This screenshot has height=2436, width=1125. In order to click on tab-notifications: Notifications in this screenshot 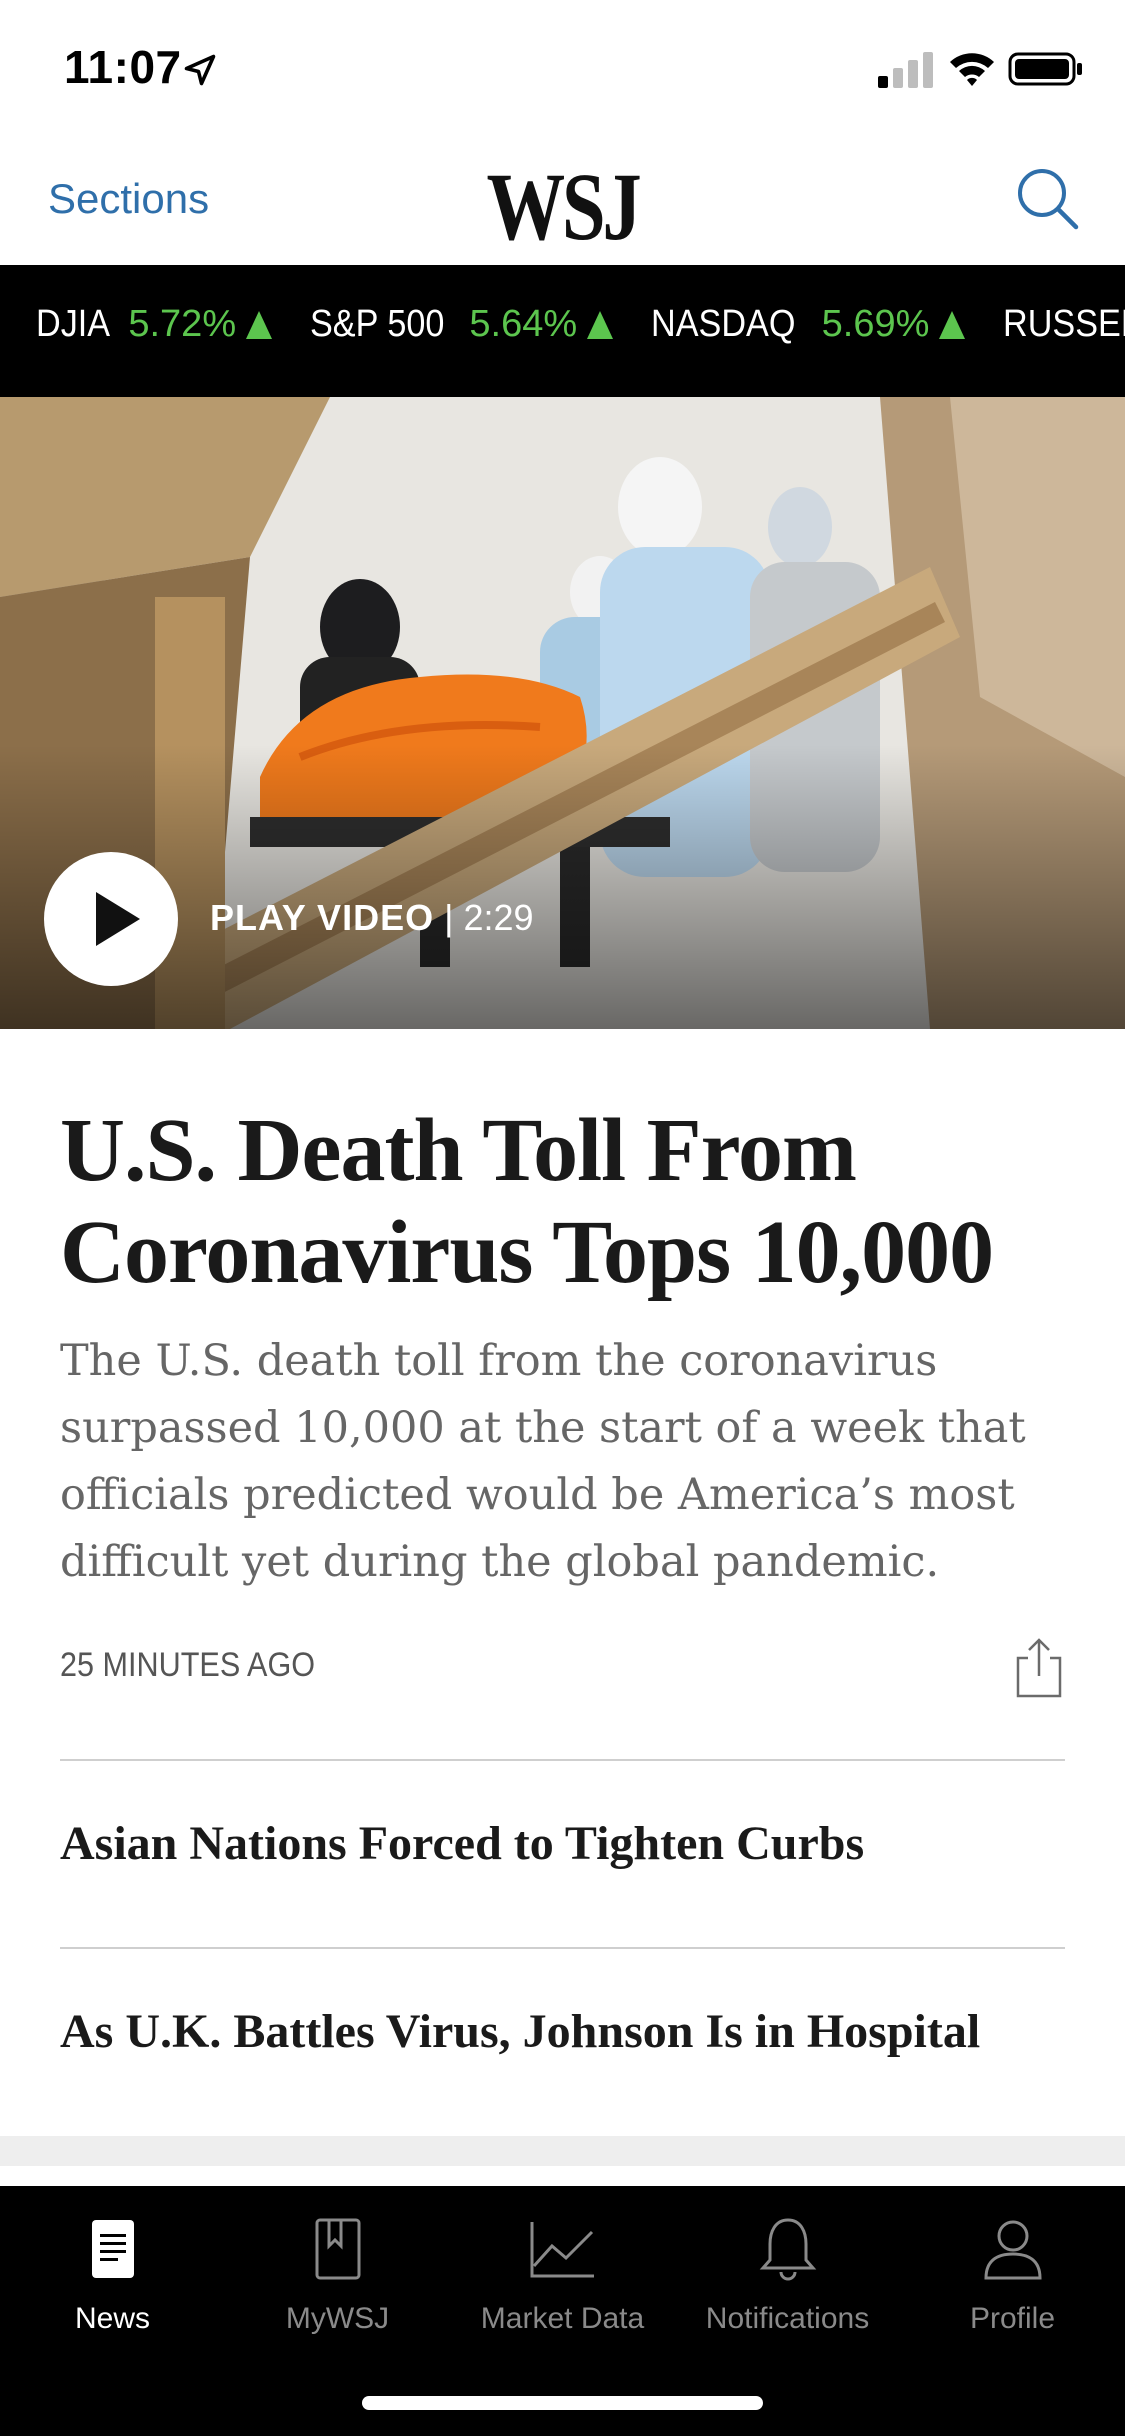, I will do `click(787, 2266)`.